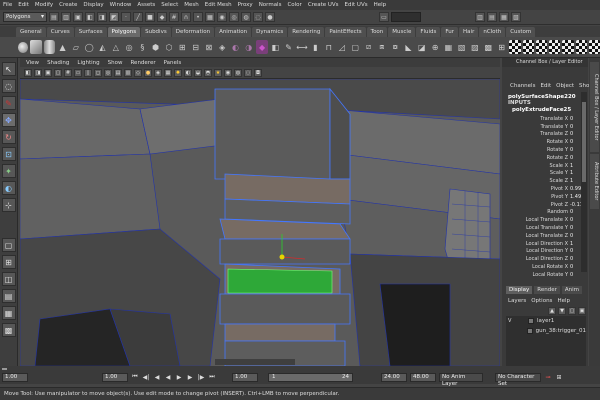 The height and width of the screenshot is (400, 600). What do you see at coordinates (90, 32) in the screenshot?
I see `shelf-tab-surfaces: Surfaces` at bounding box center [90, 32].